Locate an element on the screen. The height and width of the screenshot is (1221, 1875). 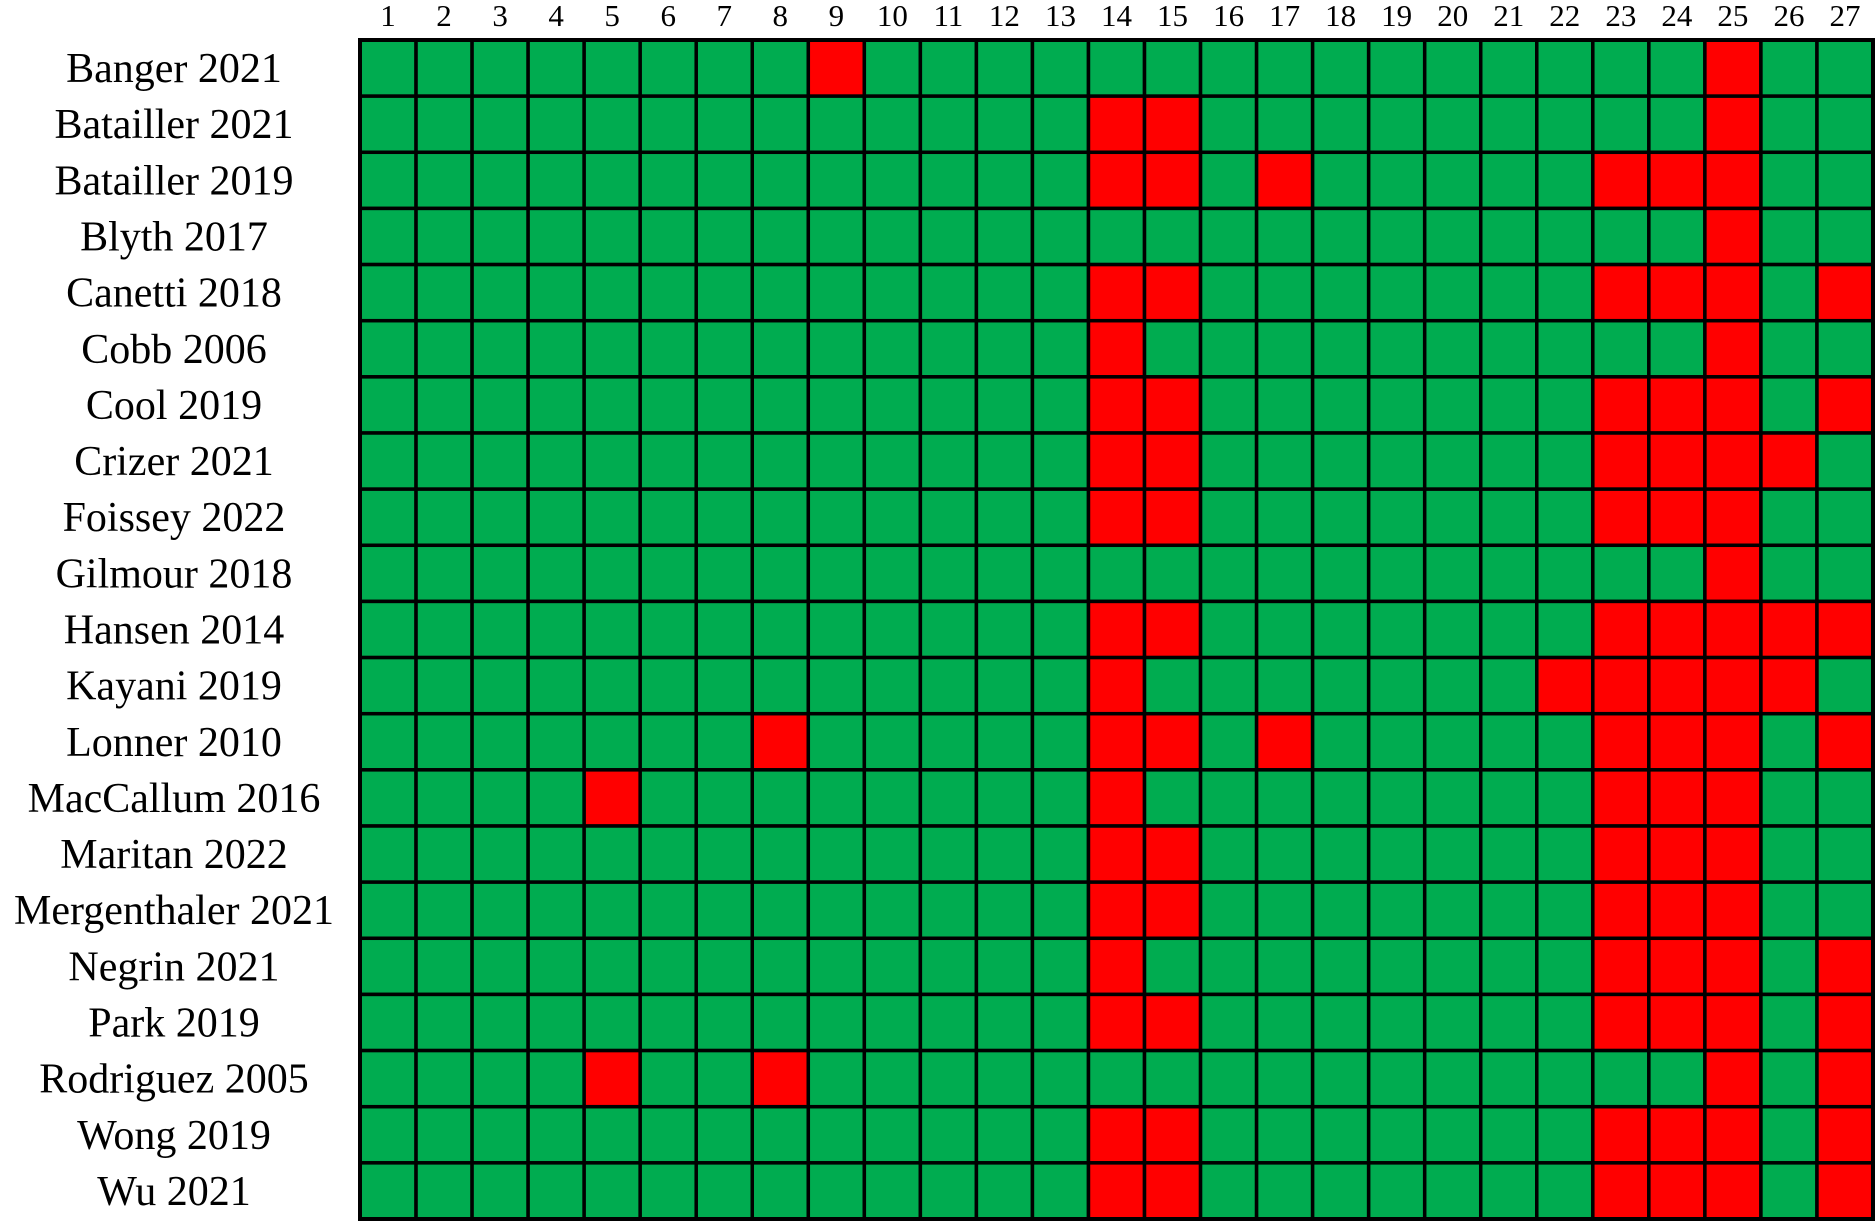
row-label: Rodriguez 2005 is located at coordinates (173, 1080).